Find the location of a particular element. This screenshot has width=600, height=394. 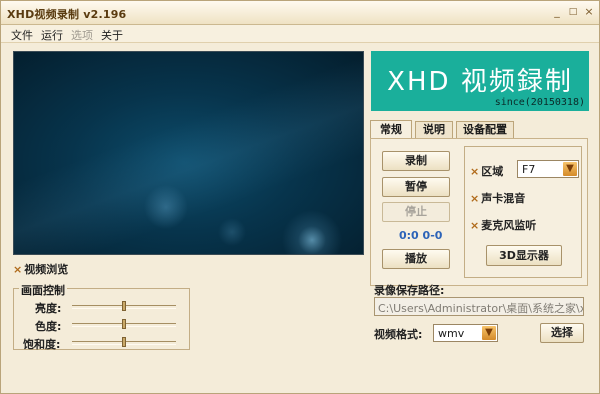

color-slider is located at coordinates (124, 324).